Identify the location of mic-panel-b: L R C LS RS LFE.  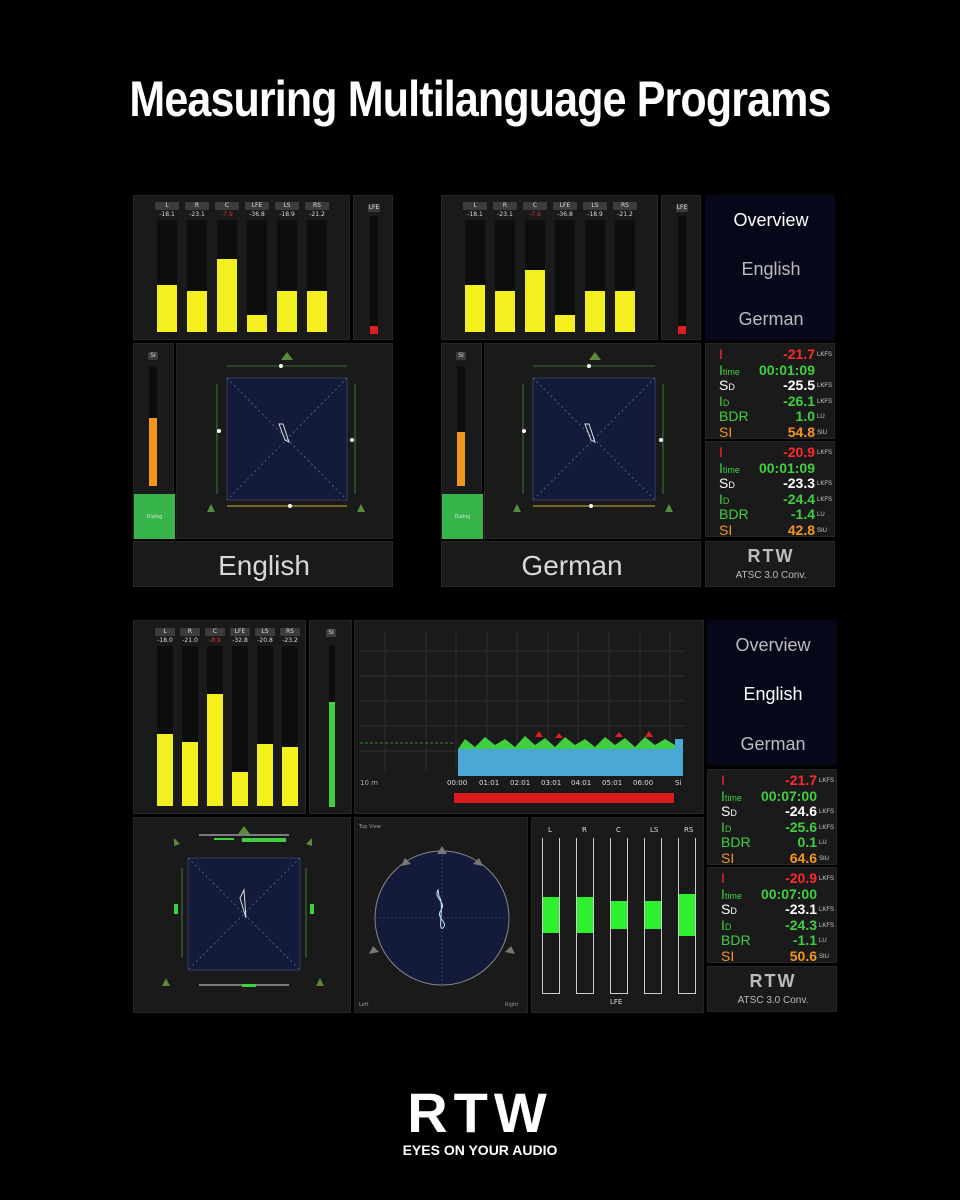
(617, 915).